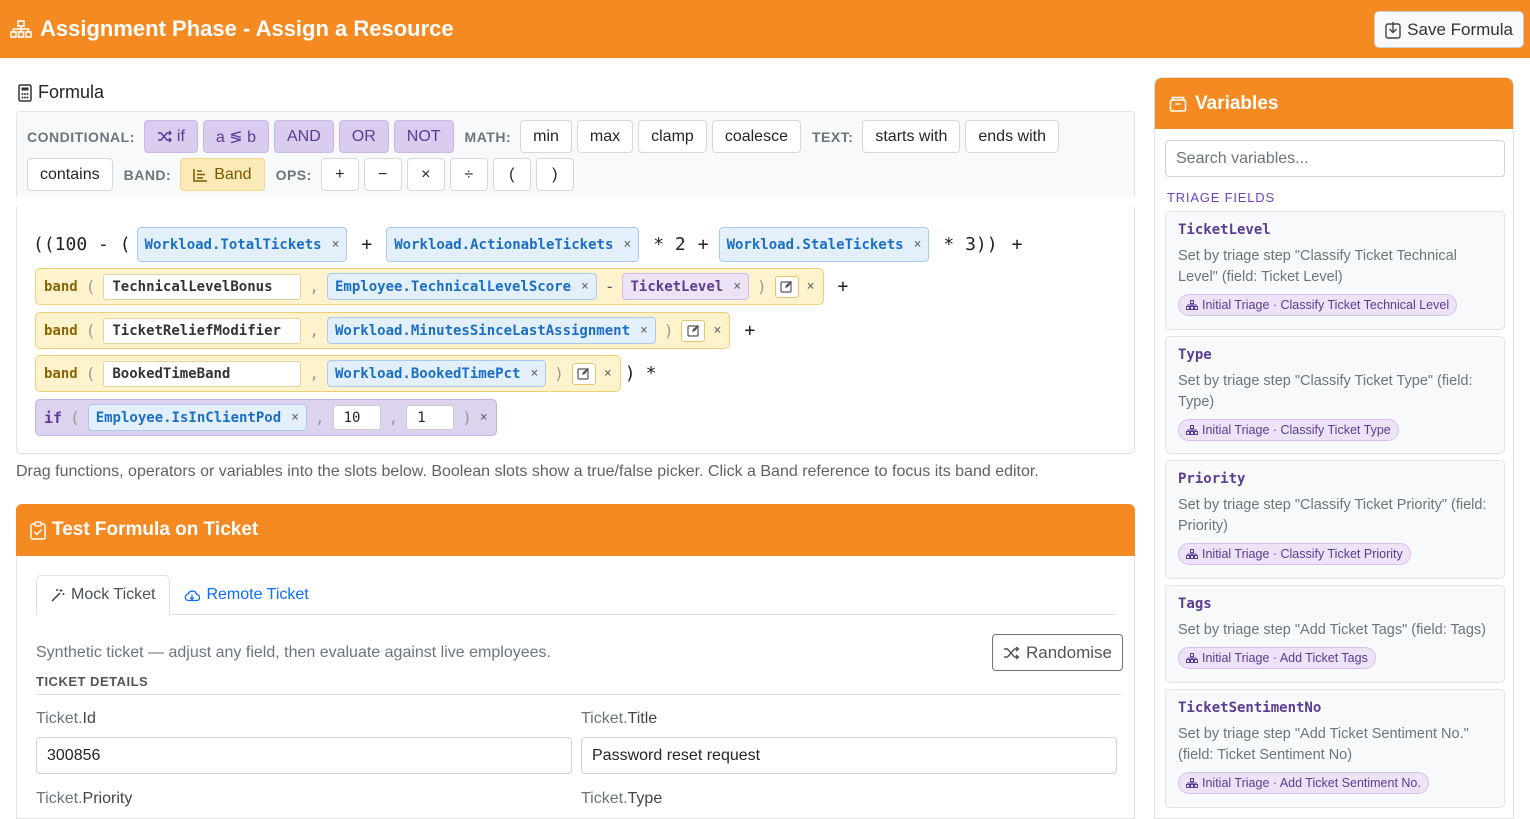 The image size is (1530, 819). Describe the element at coordinates (1334, 103) in the screenshot. I see `variables-header: Variables` at that location.